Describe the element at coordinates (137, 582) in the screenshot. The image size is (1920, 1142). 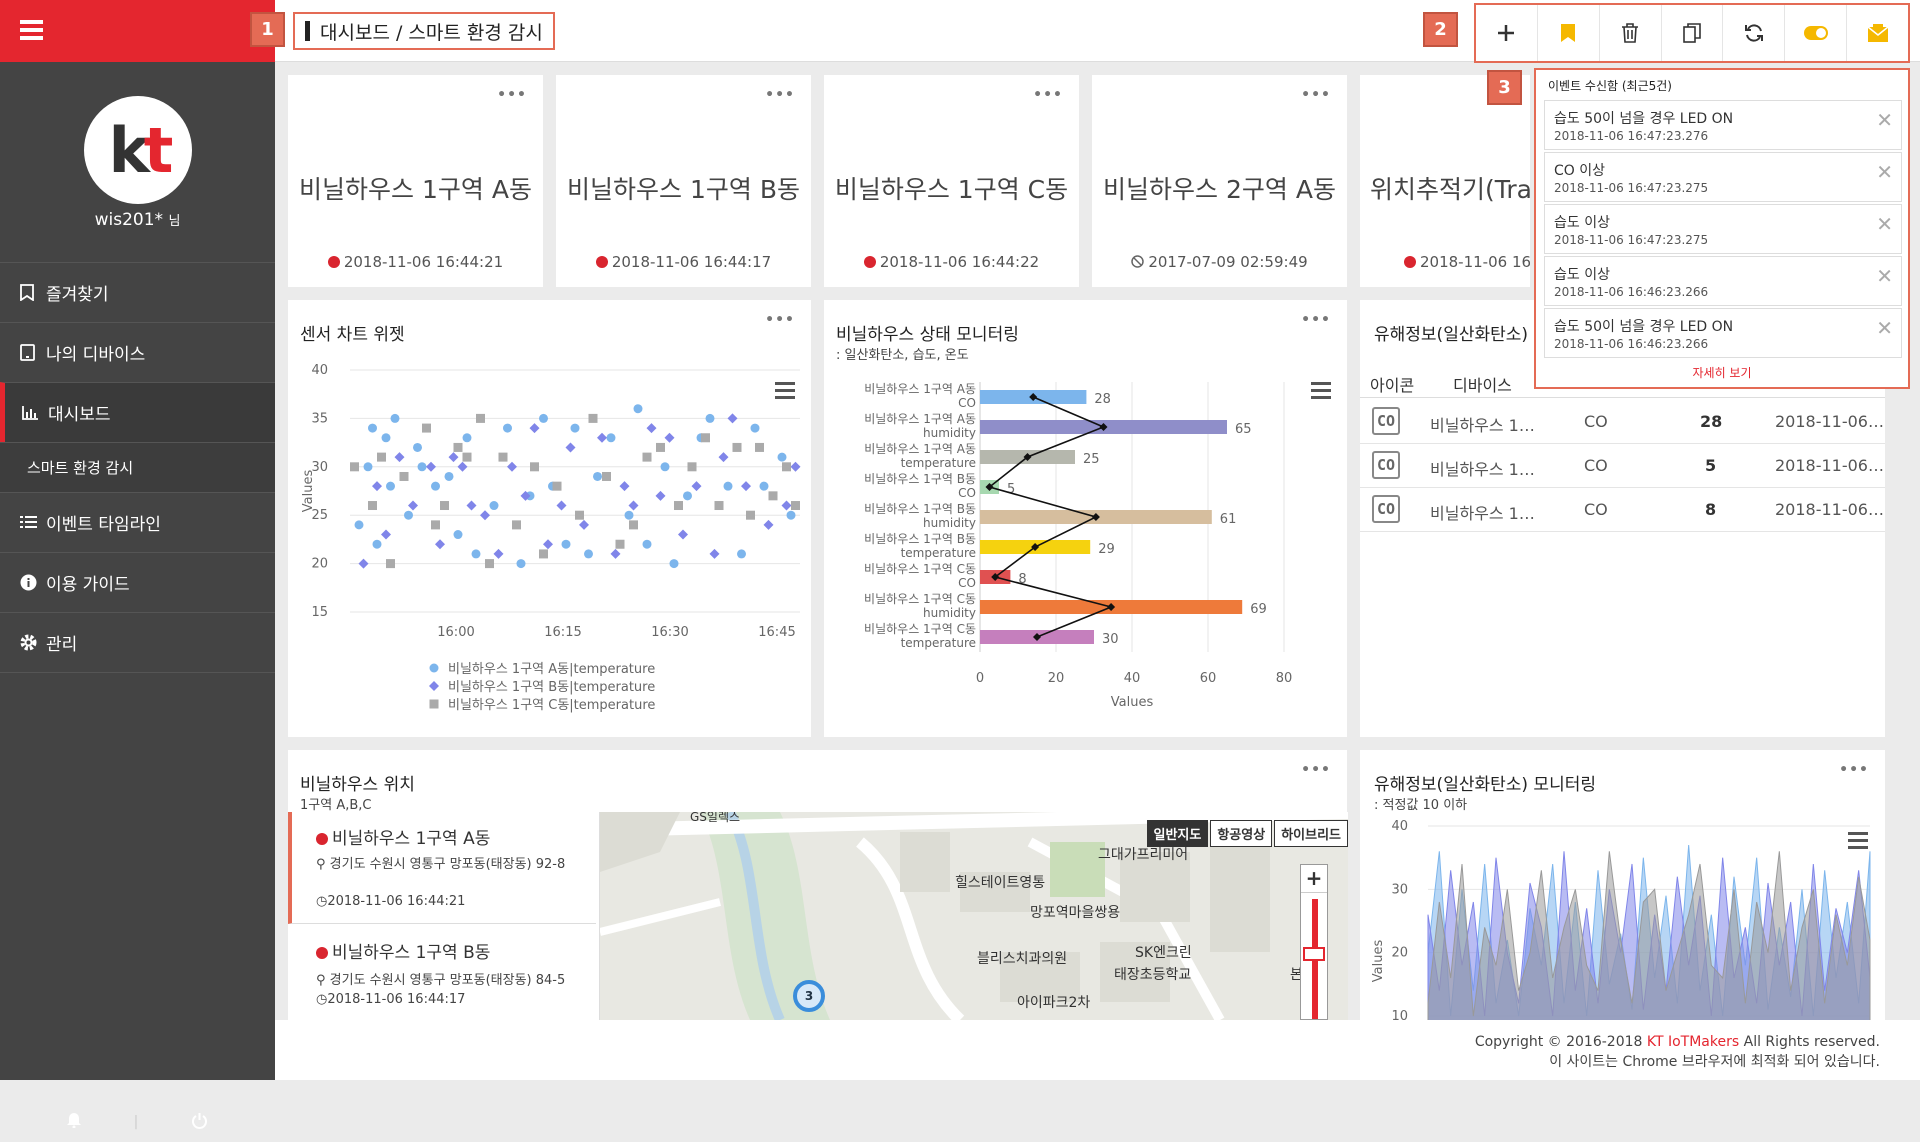
I see `sidebar-item-guide: 이용 가이드` at that location.